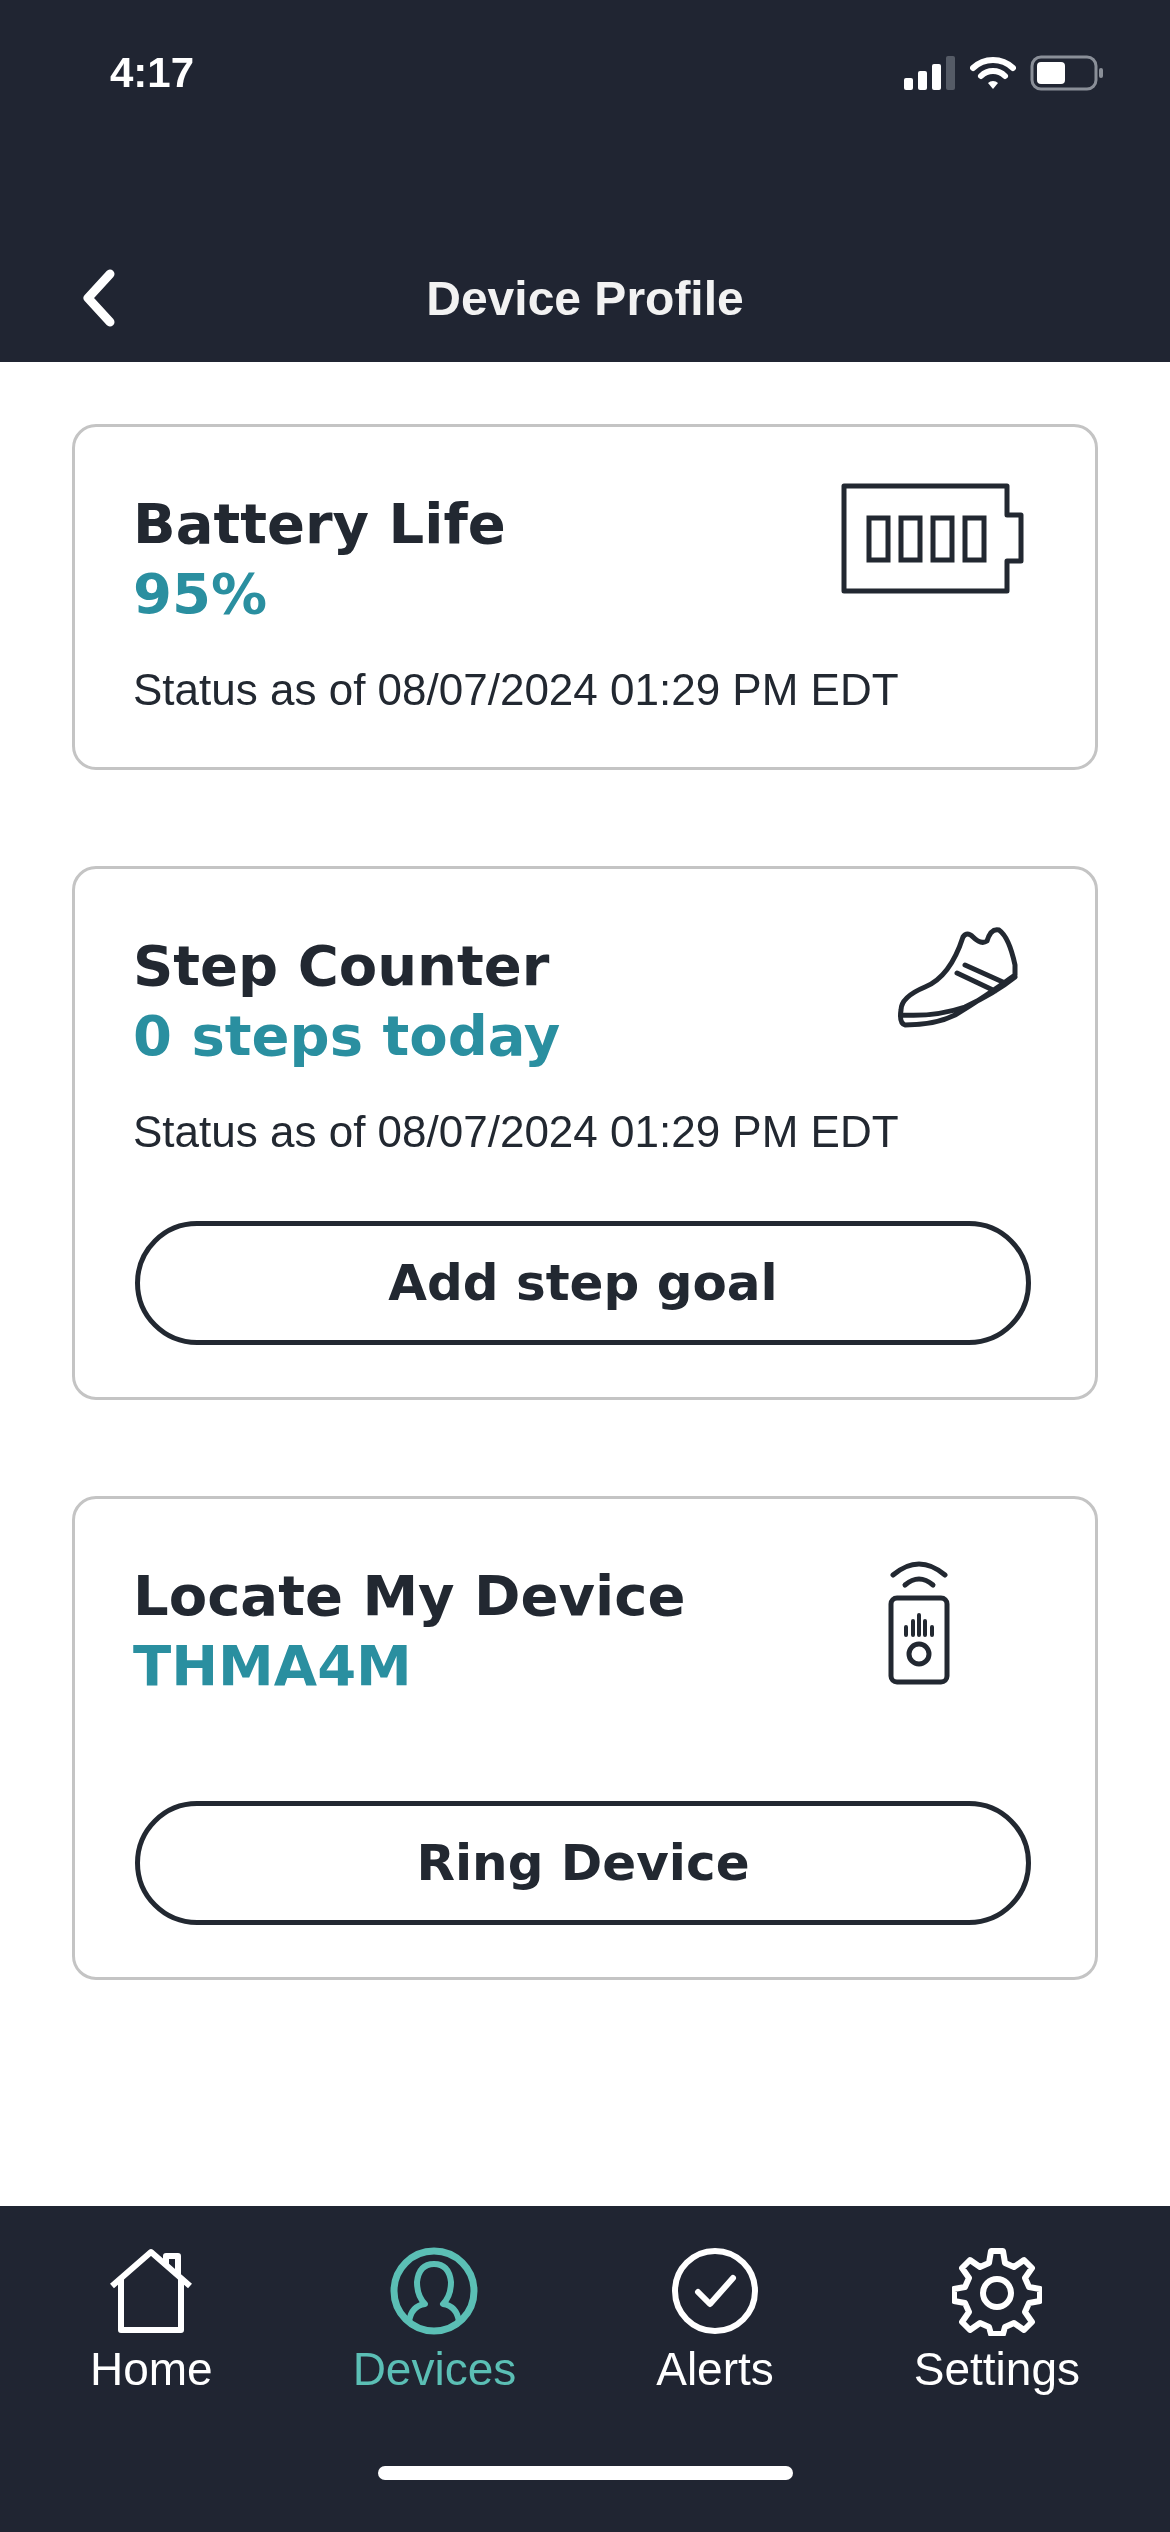  I want to click on wifi-icon, so click(993, 73).